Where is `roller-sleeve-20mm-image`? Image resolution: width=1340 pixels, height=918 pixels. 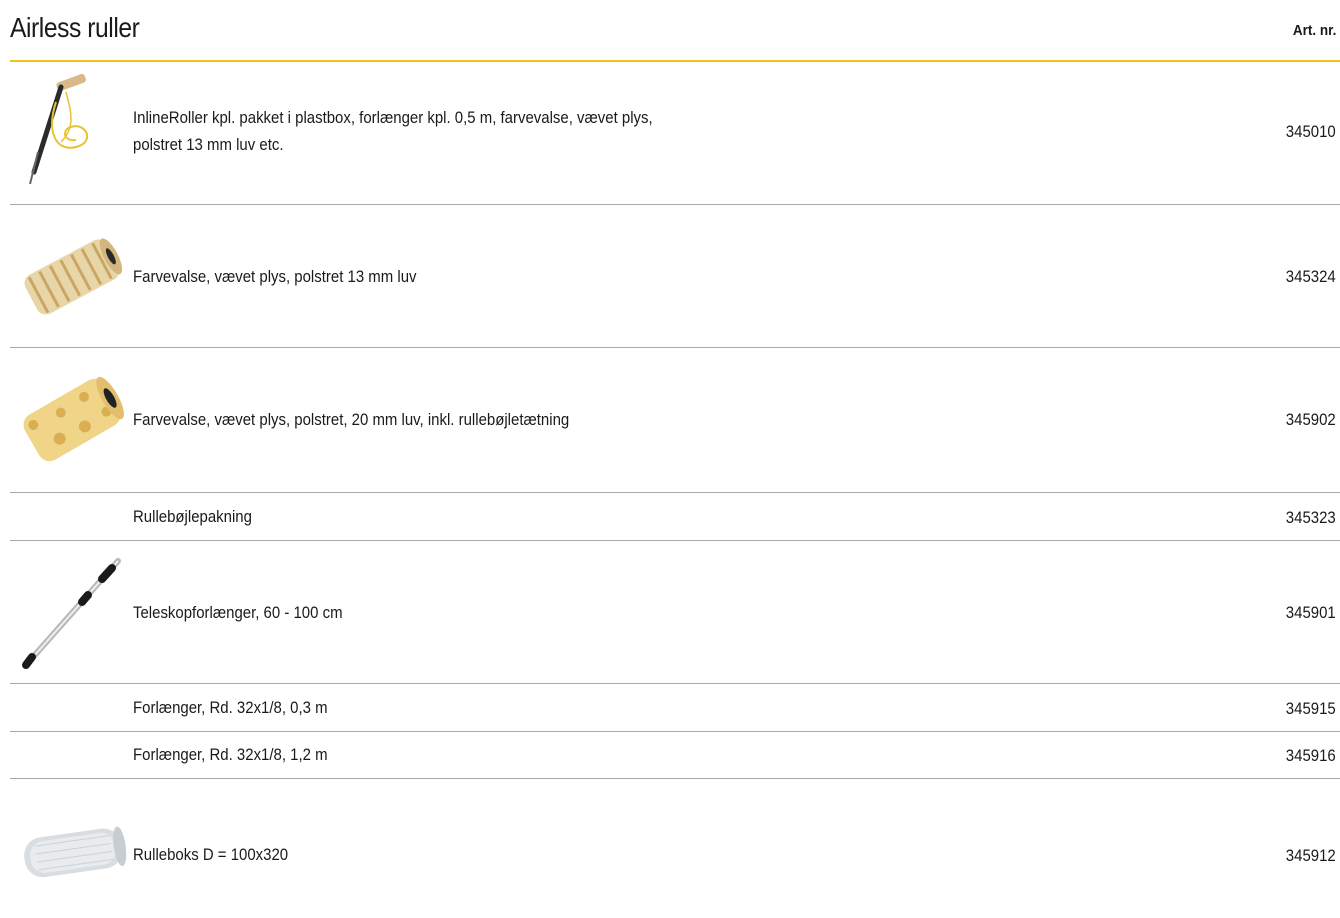
roller-sleeve-20mm-image is located at coordinates (73, 419).